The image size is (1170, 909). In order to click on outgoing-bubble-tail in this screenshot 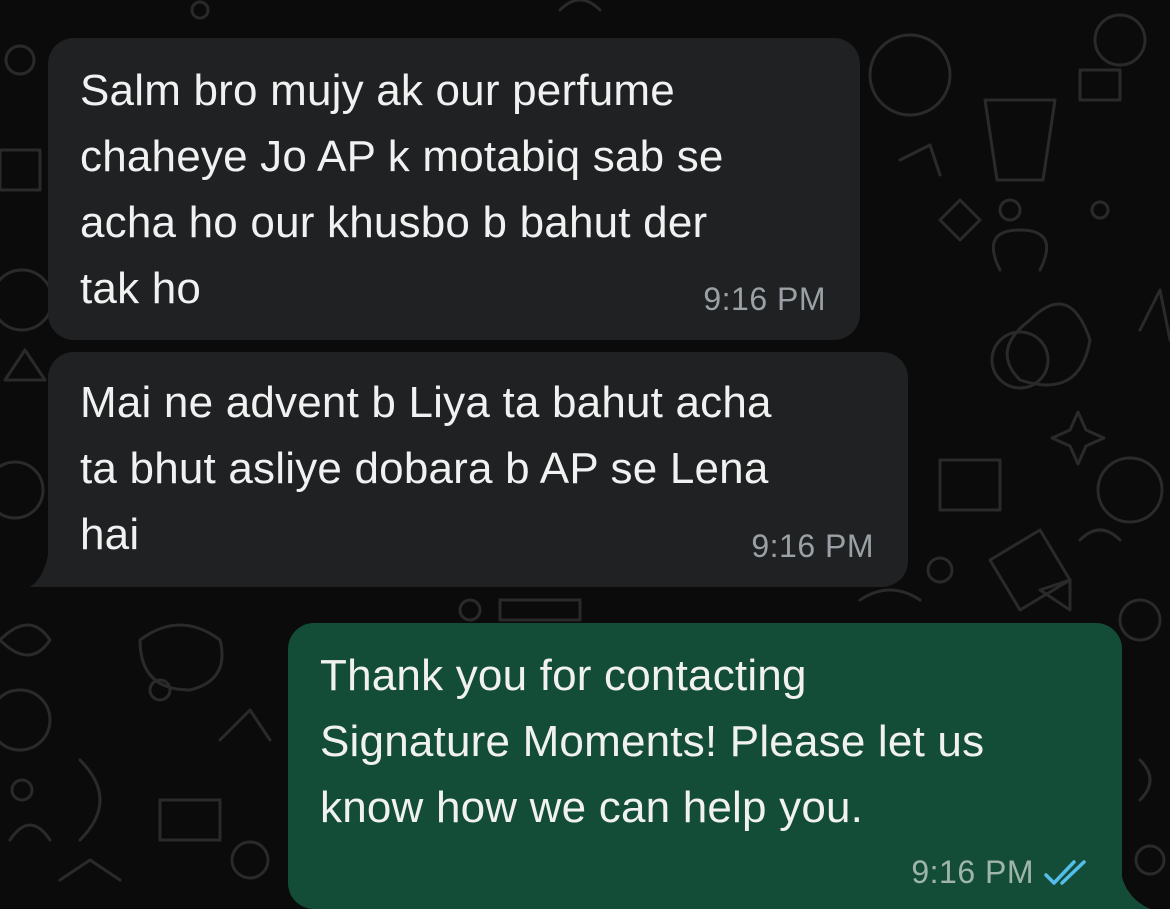, I will do `click(1136, 893)`.